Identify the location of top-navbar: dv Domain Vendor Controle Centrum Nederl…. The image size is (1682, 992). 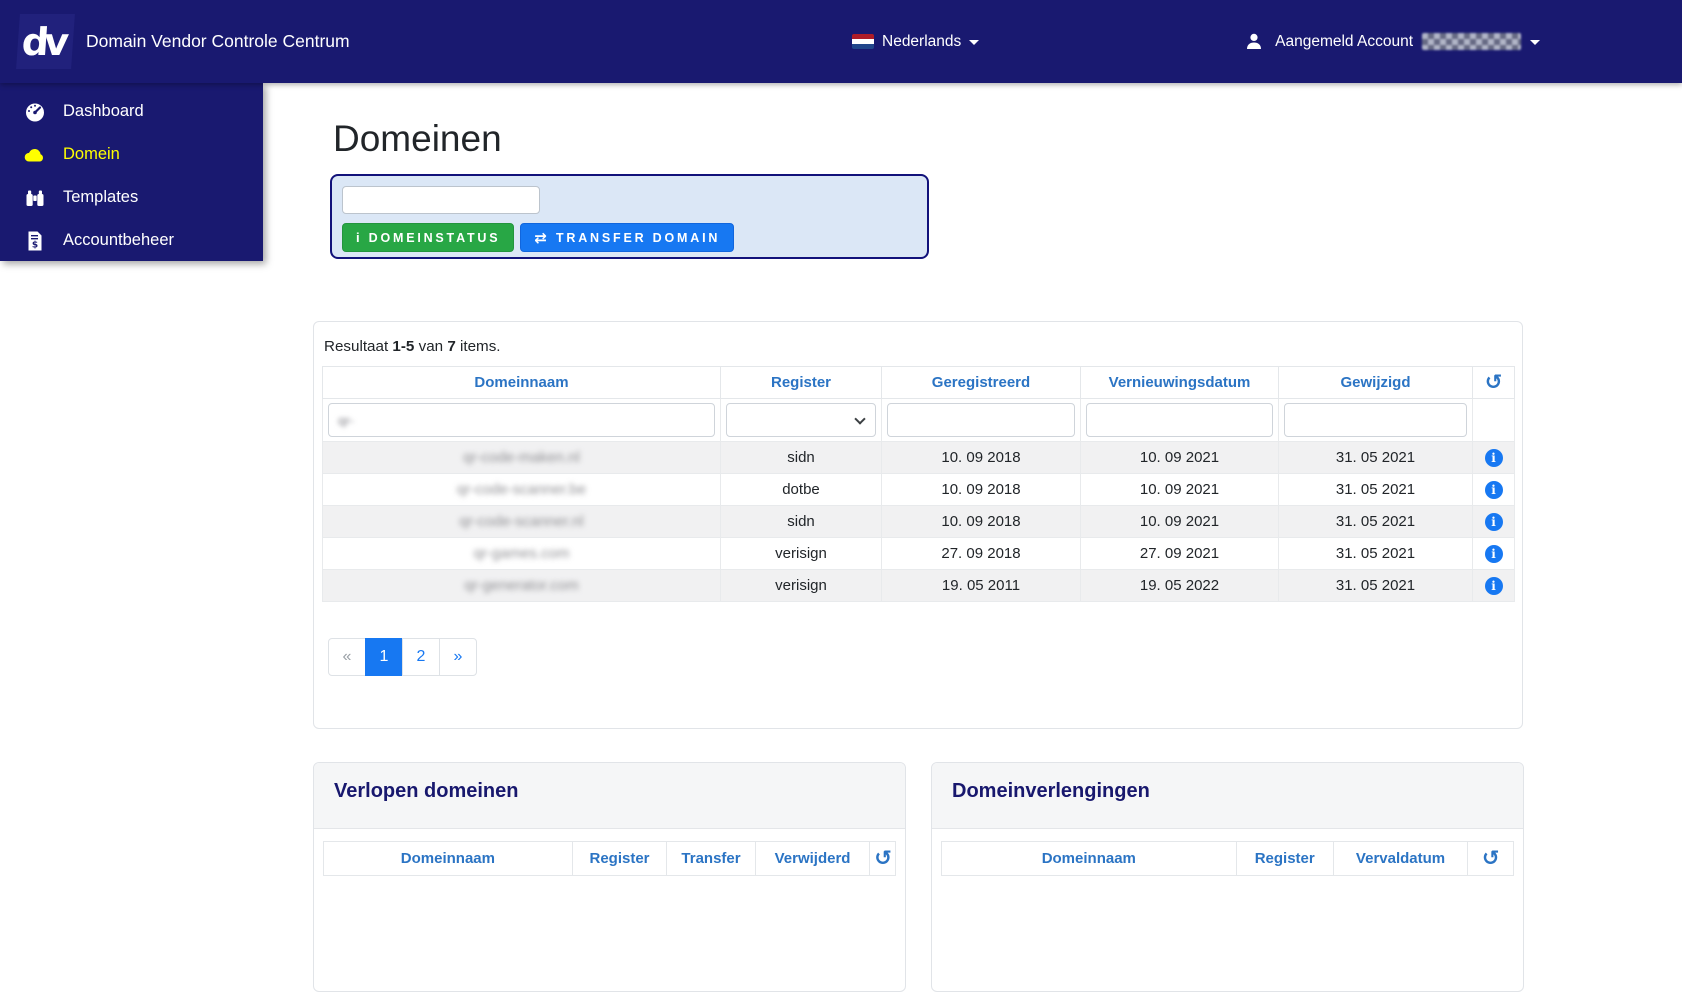
(841, 41).